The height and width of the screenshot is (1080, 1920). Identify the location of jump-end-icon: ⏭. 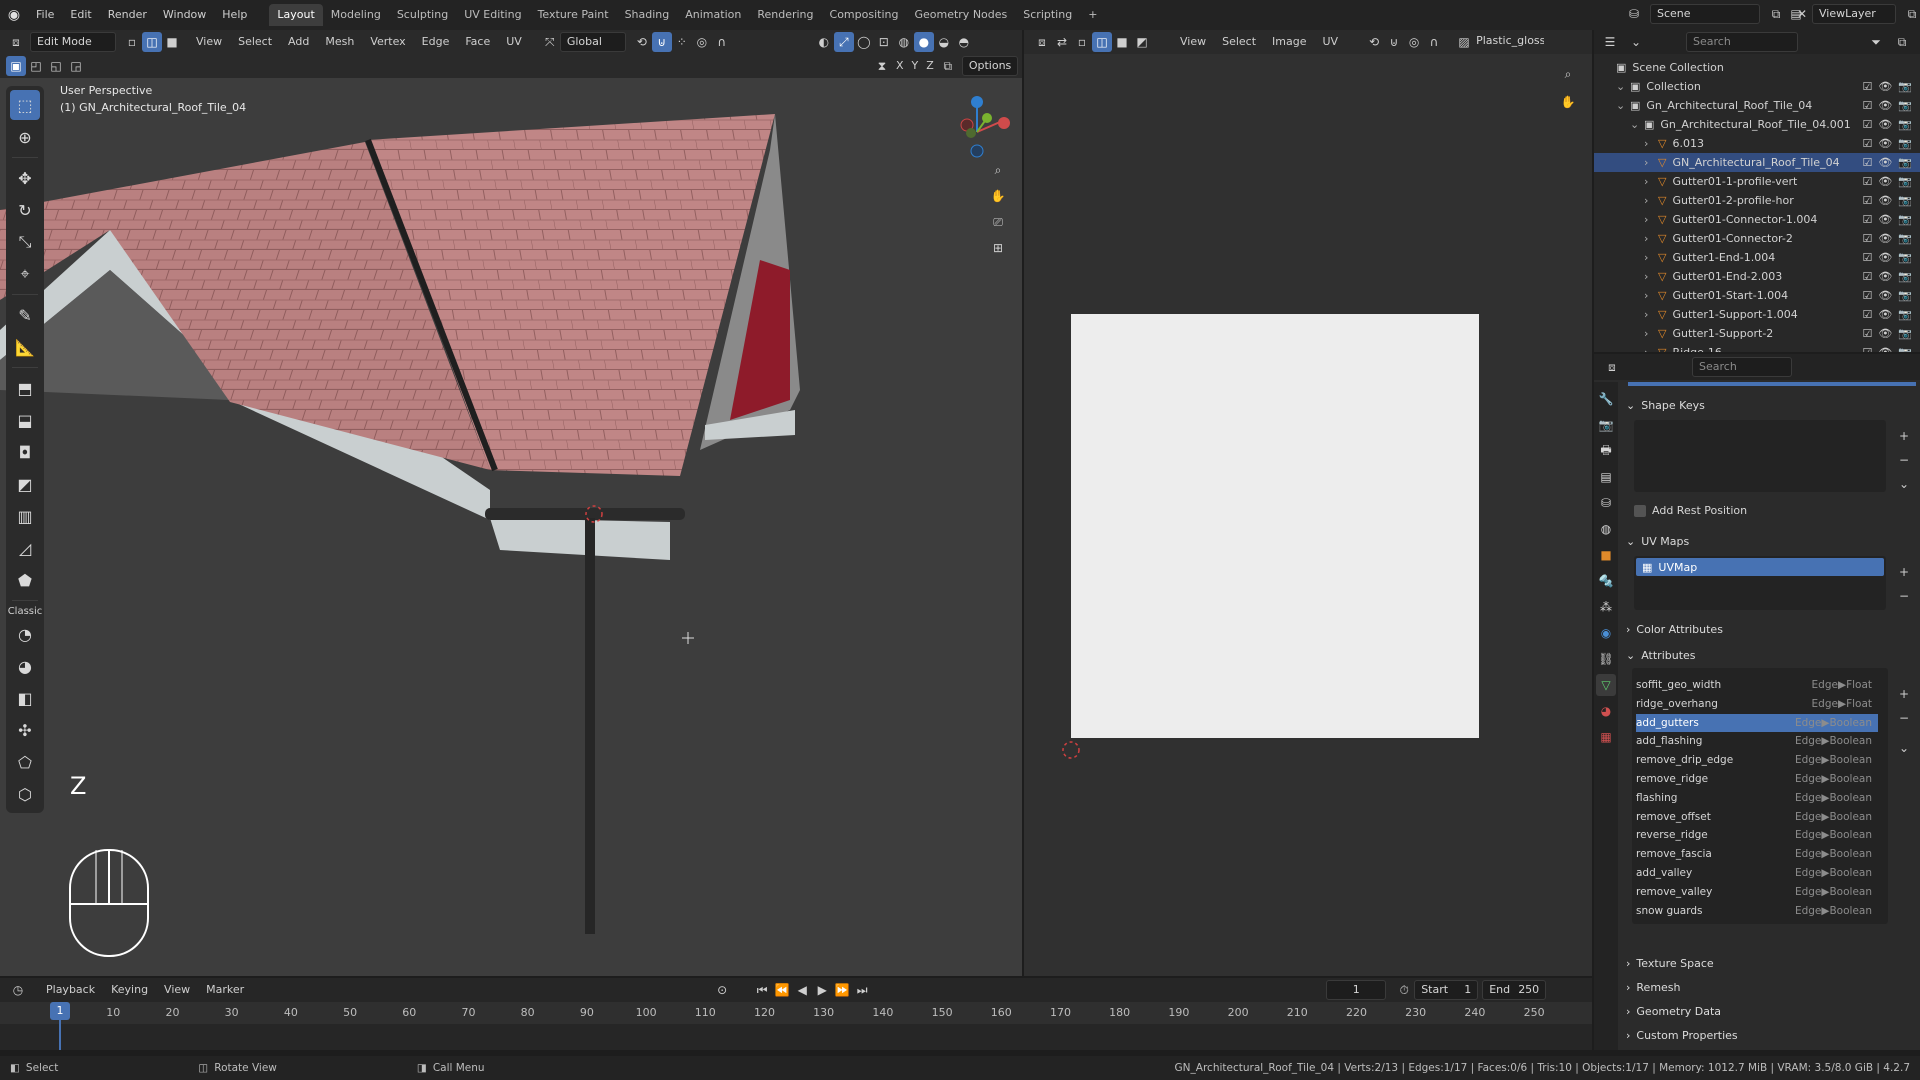
(862, 990).